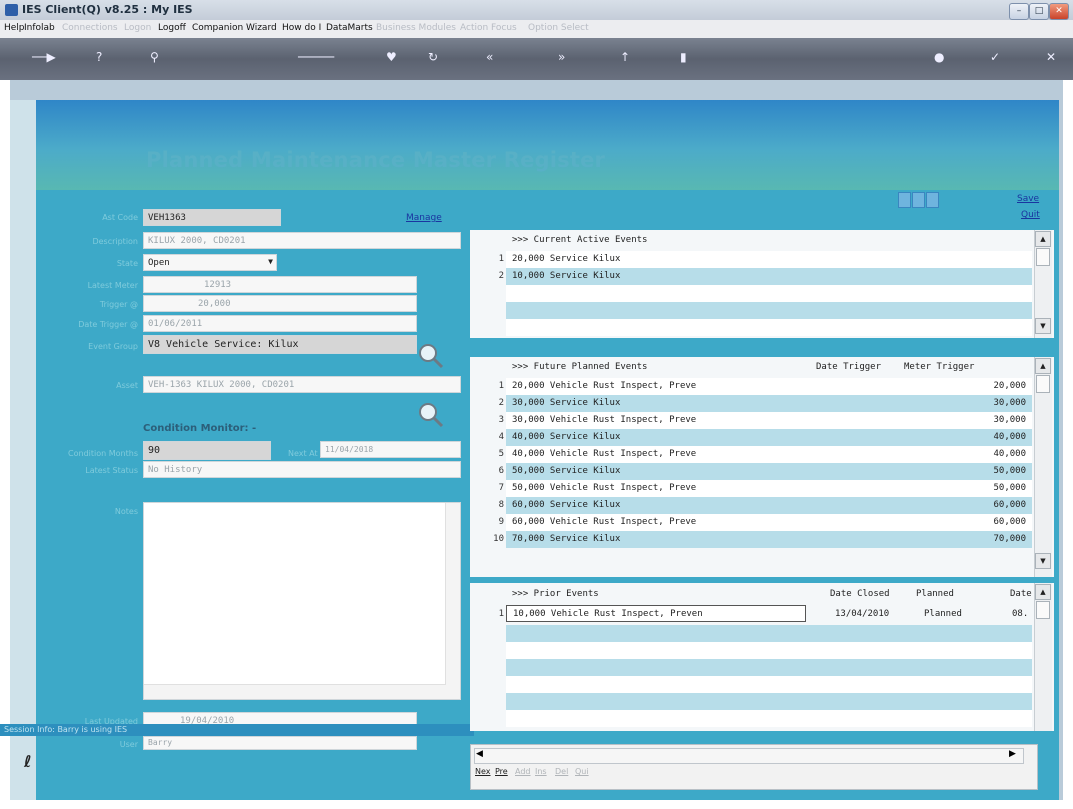 This screenshot has width=1073, height=809. What do you see at coordinates (769, 420) in the screenshot?
I see `future-event-row: 30,000 Vehicle Rust Inspect, Preve 30,000` at bounding box center [769, 420].